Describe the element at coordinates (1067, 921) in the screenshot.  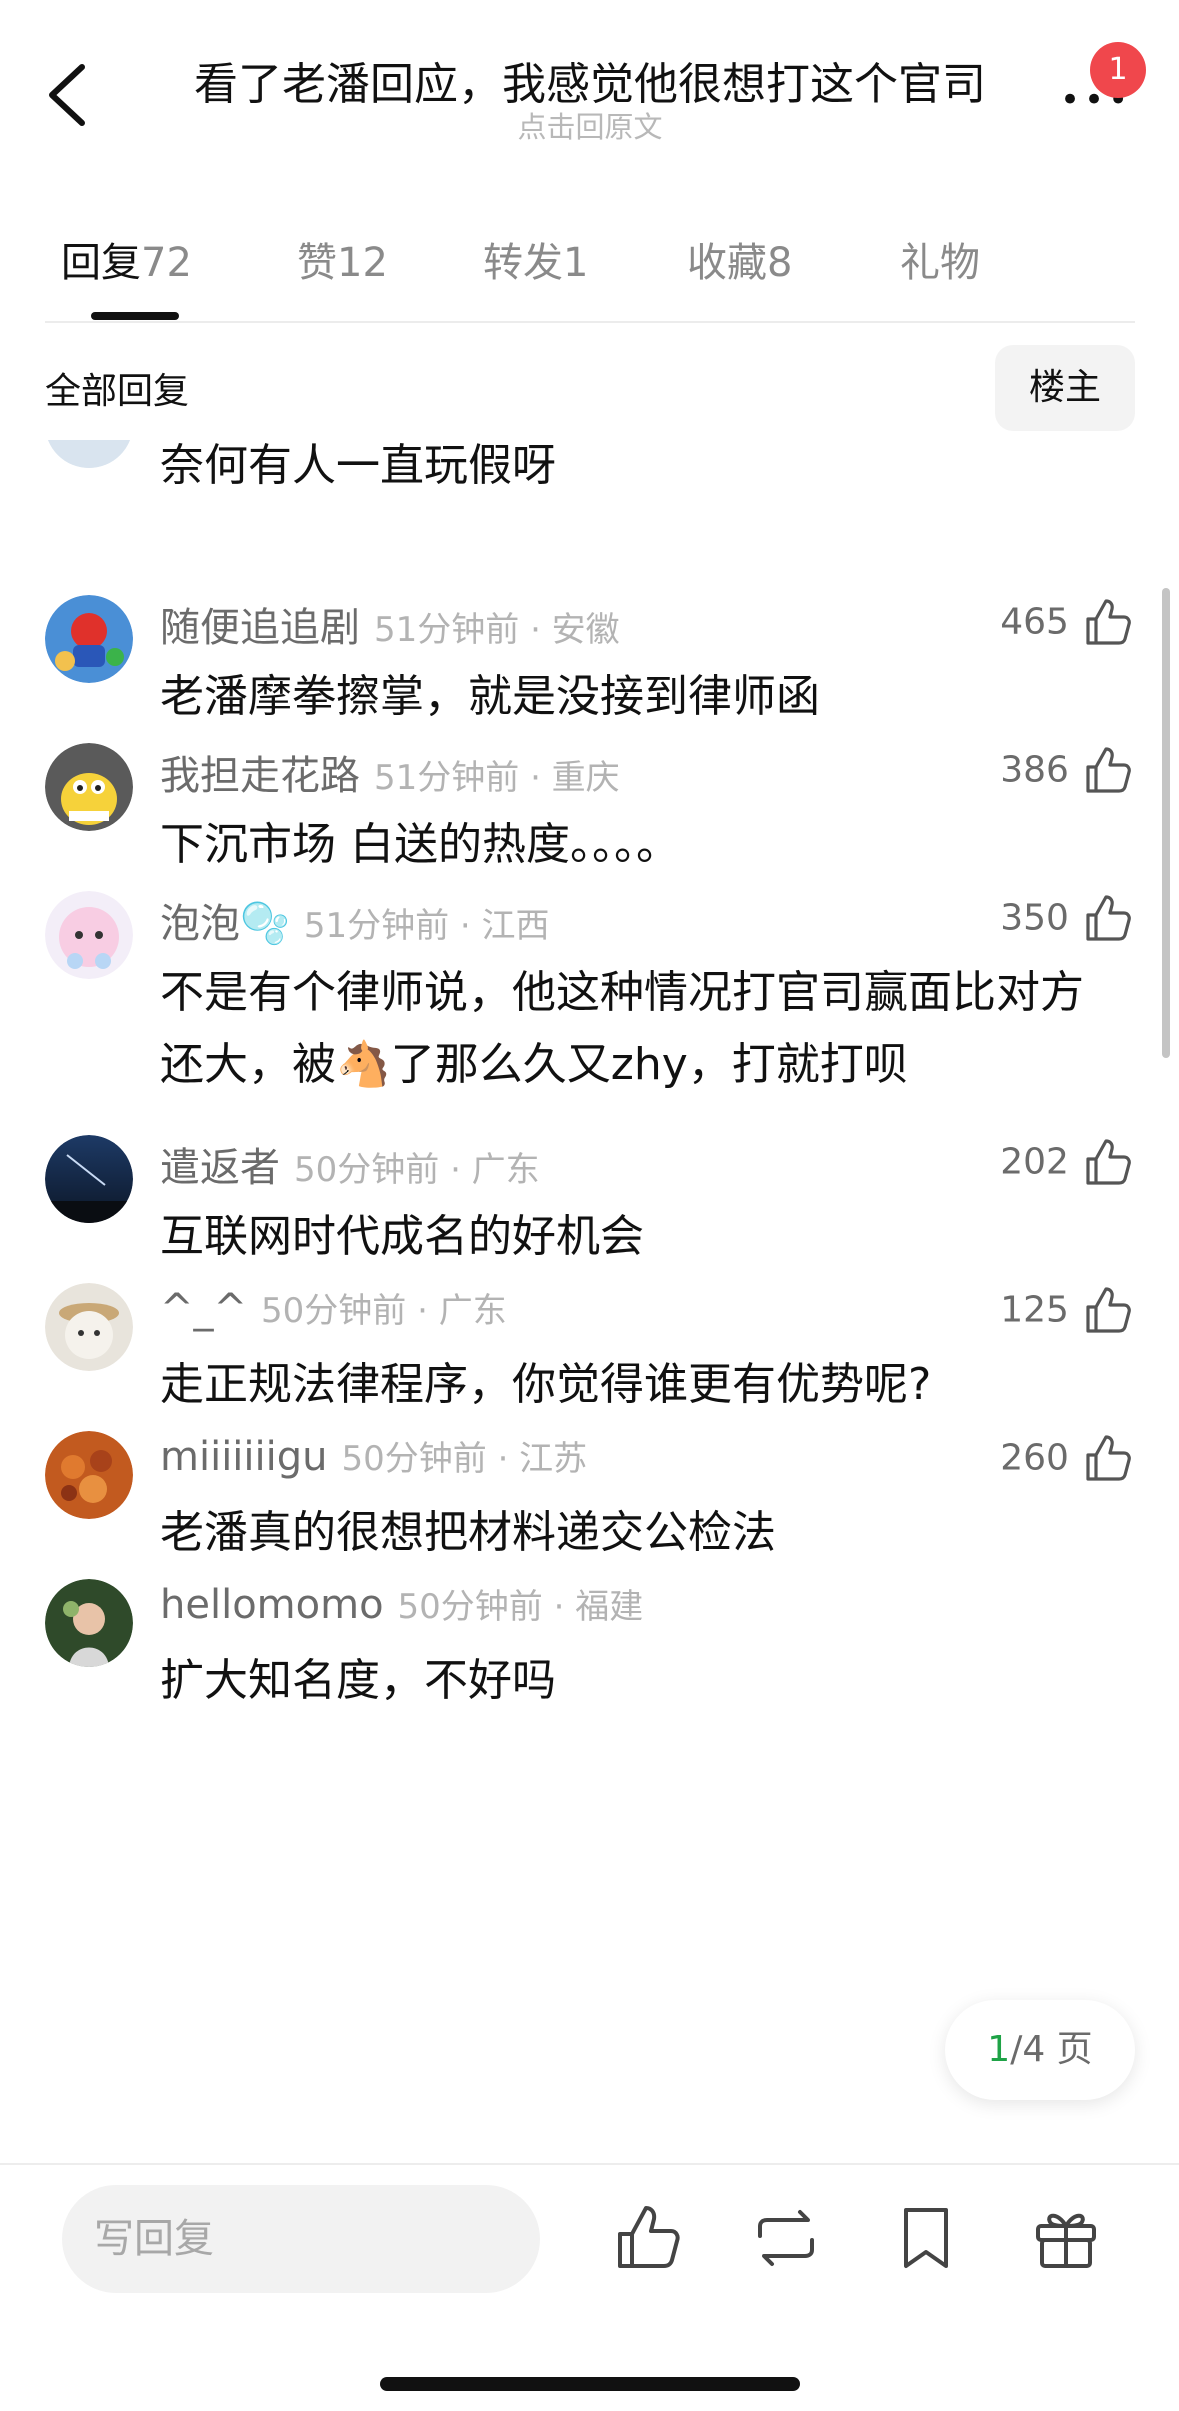
I see `like-button: 350` at that location.